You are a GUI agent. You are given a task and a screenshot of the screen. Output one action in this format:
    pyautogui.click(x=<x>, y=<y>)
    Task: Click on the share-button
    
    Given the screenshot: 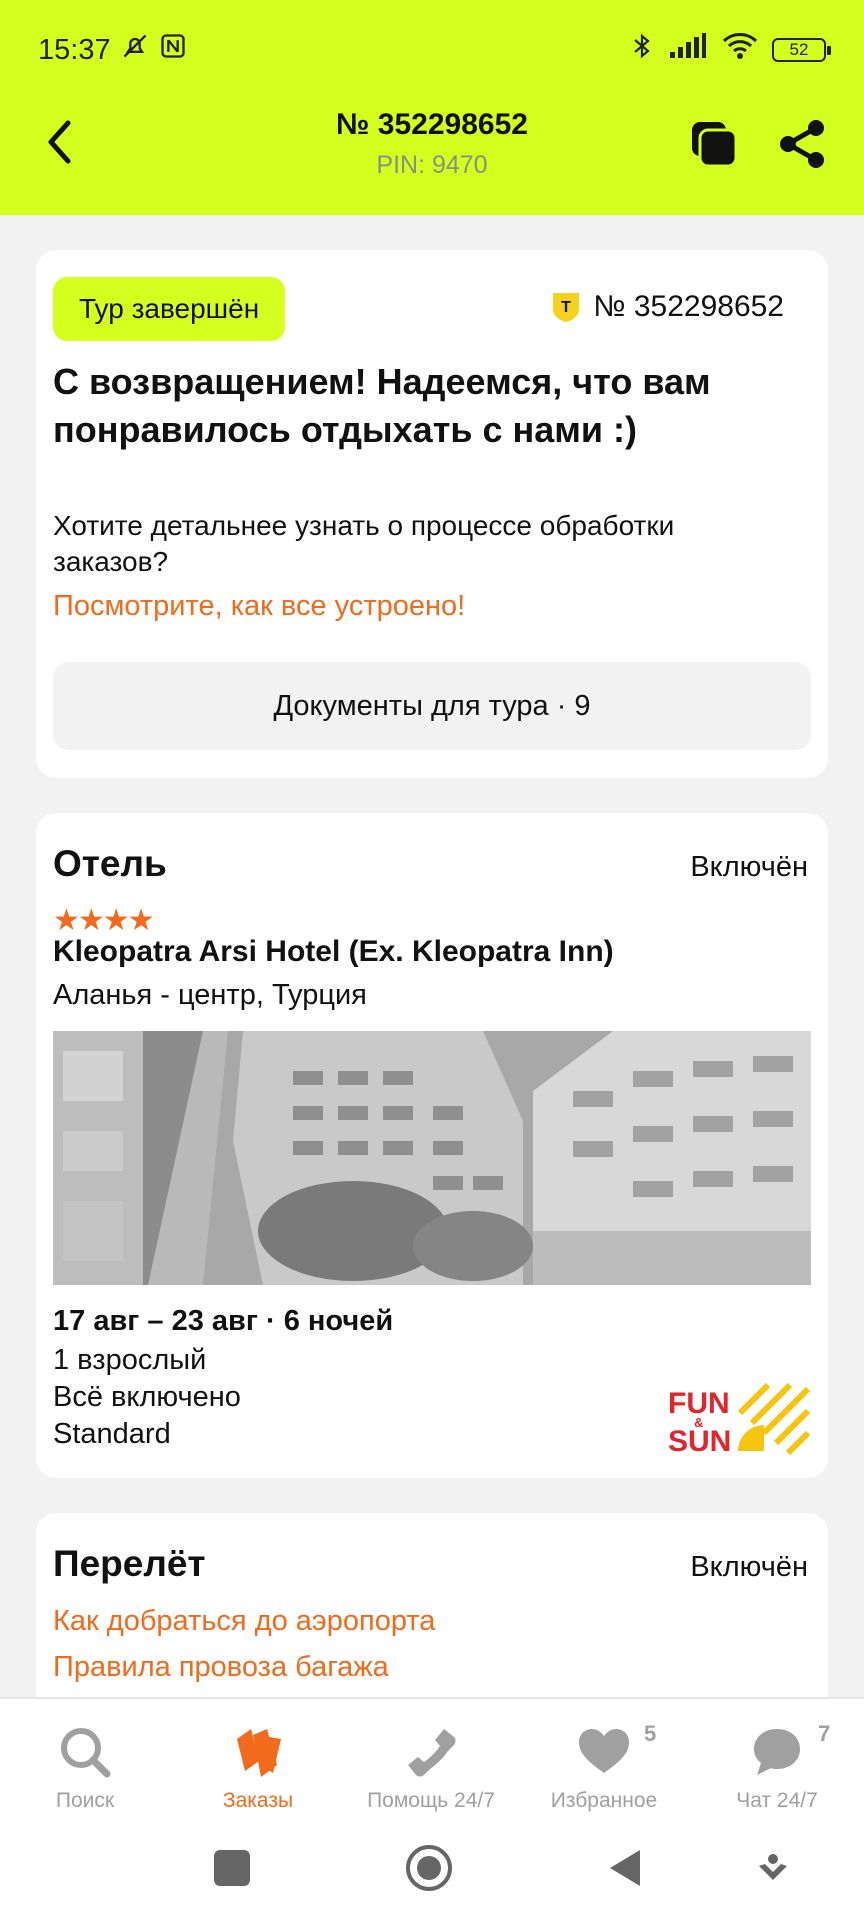 What is the action you would take?
    pyautogui.click(x=802, y=144)
    